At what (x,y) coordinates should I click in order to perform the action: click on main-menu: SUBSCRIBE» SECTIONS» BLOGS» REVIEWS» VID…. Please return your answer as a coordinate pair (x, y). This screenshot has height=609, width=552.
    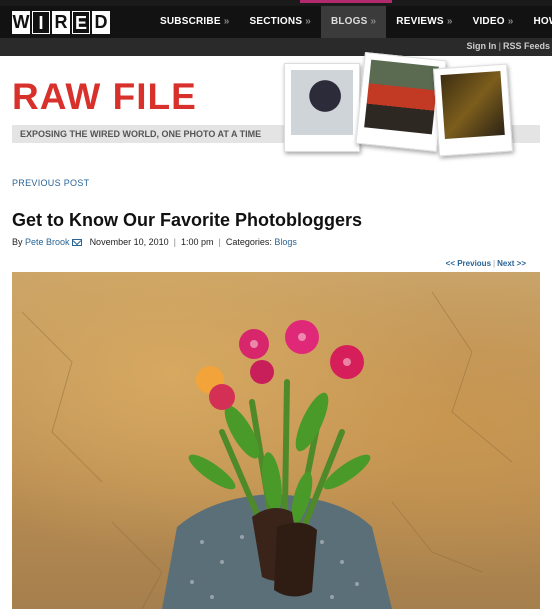
    Looking at the image, I should click on (351, 22).